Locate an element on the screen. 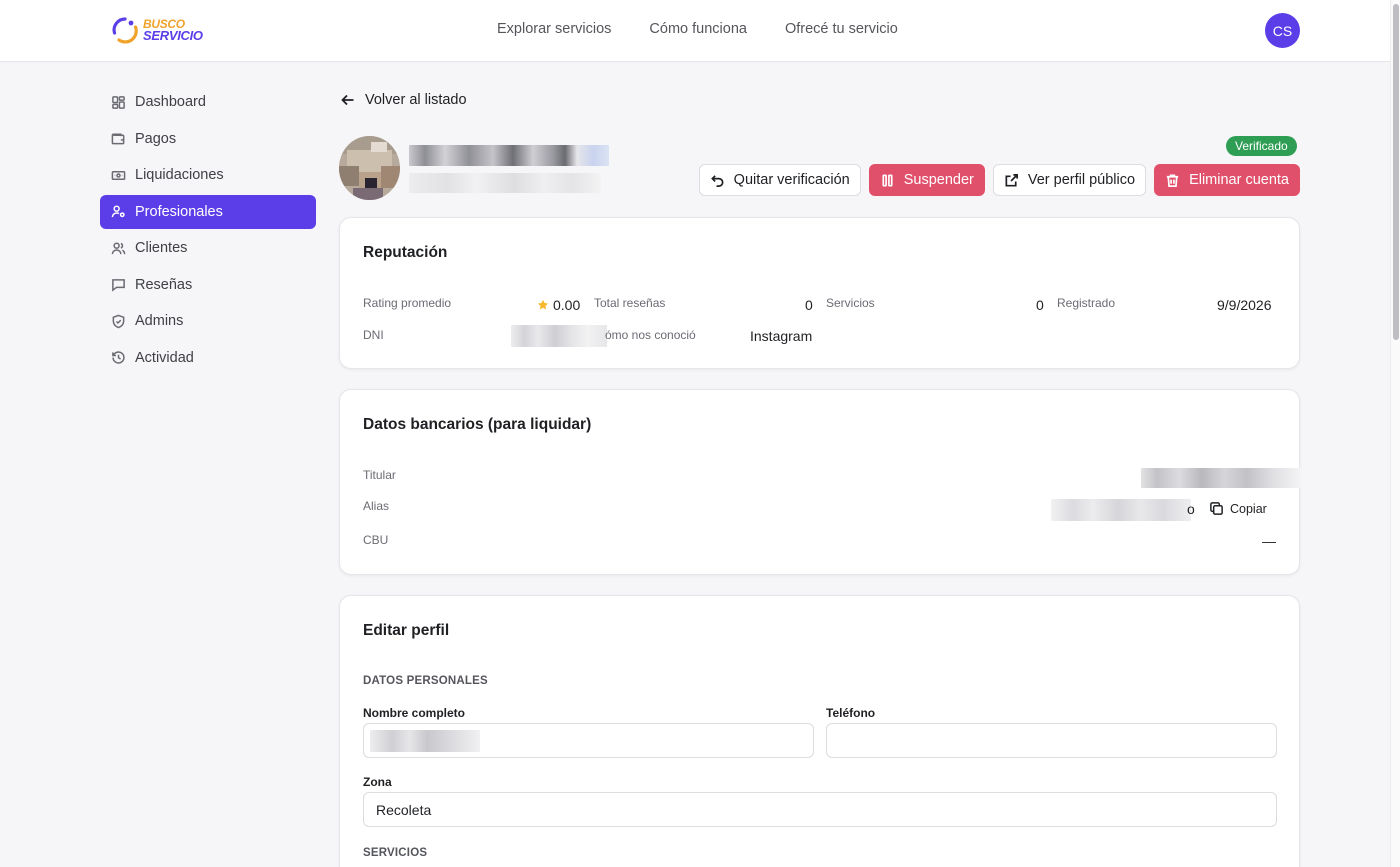 The image size is (1400, 867). suspend-button: Suspender is located at coordinates (926, 180).